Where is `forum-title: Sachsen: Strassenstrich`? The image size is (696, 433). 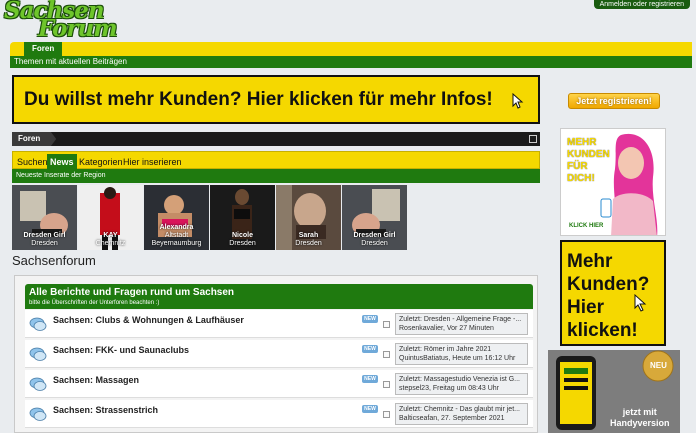
forum-title: Sachsen: Strassenstrich is located at coordinates (105, 410).